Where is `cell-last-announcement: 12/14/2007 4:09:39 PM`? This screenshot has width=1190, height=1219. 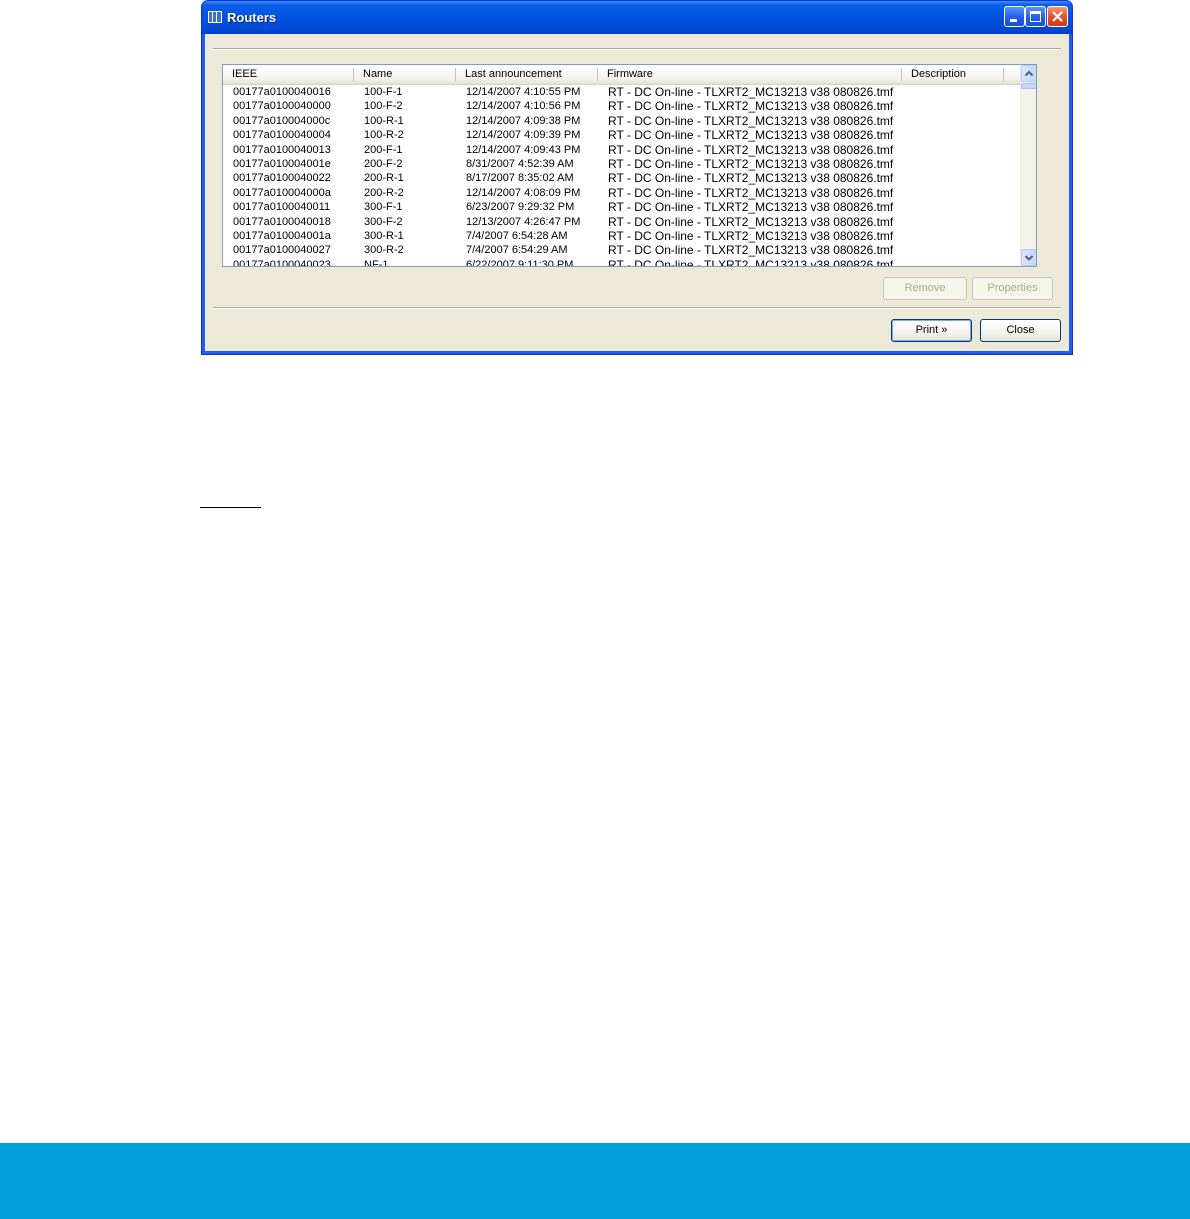 cell-last-announcement: 12/14/2007 4:09:39 PM is located at coordinates (523, 135).